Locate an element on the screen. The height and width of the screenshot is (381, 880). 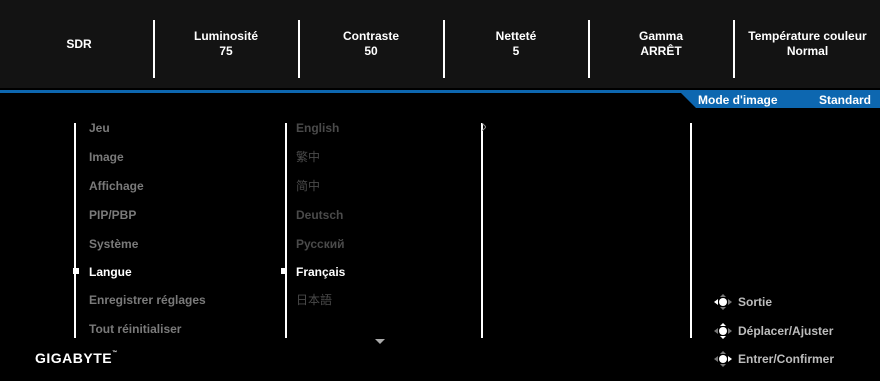
top-item-label: Contraste is located at coordinates (370, 36).